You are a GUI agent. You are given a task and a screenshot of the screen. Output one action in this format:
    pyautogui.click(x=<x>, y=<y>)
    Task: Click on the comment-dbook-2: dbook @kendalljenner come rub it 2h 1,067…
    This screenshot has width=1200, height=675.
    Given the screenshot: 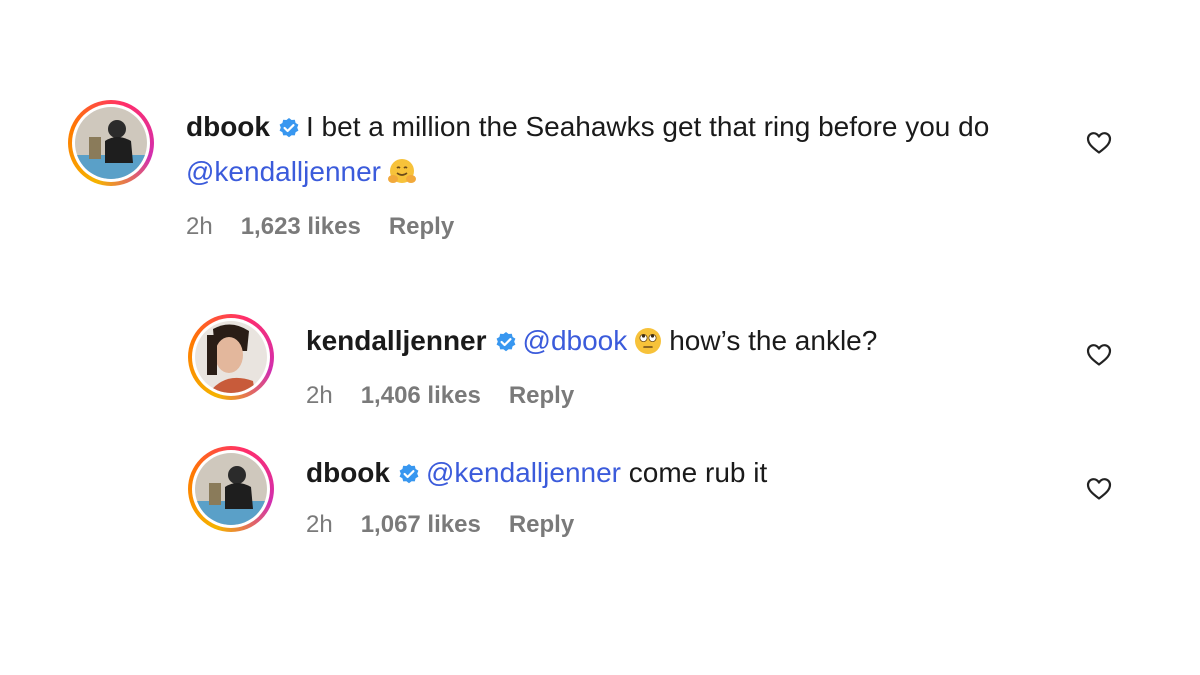 What is the action you would take?
    pyautogui.click(x=477, y=492)
    